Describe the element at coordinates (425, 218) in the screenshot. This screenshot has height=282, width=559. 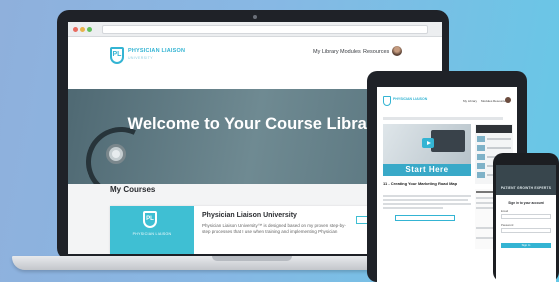
I see `lesson-button` at that location.